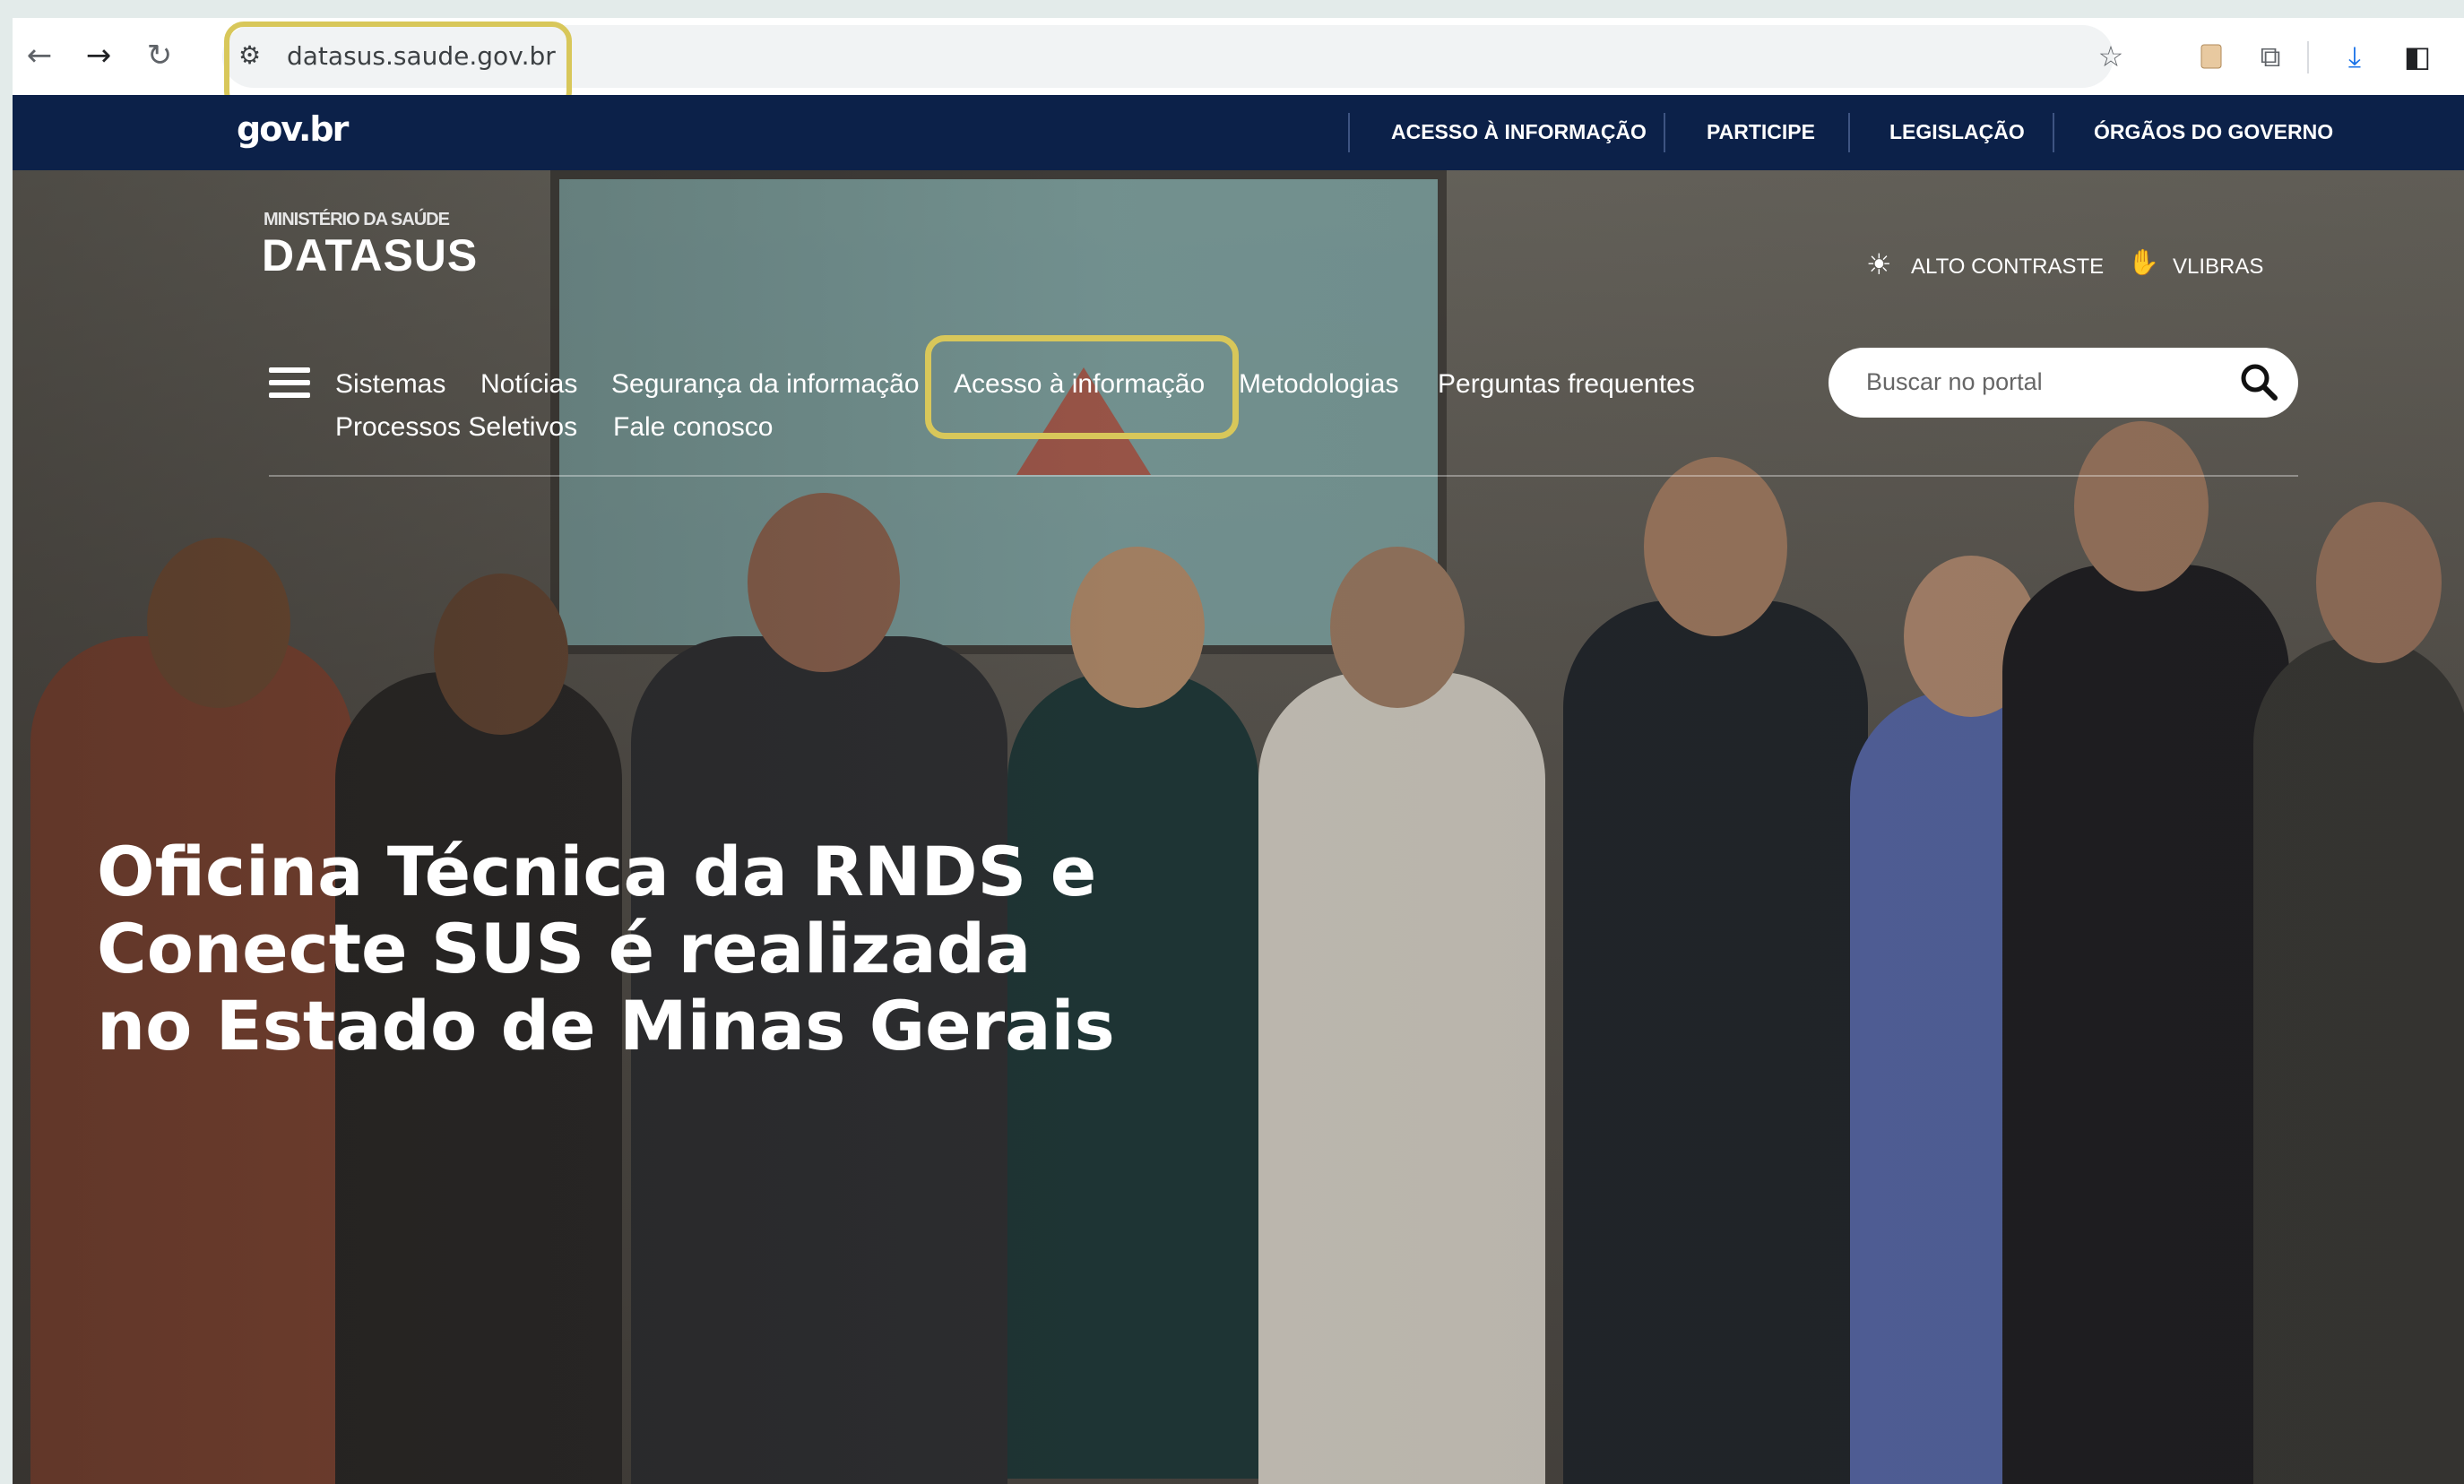 The height and width of the screenshot is (1484, 2464). Describe the element at coordinates (2213, 132) in the screenshot. I see `govbar-link-orgaos: ÓRGÃOS DO GOVERNO` at that location.